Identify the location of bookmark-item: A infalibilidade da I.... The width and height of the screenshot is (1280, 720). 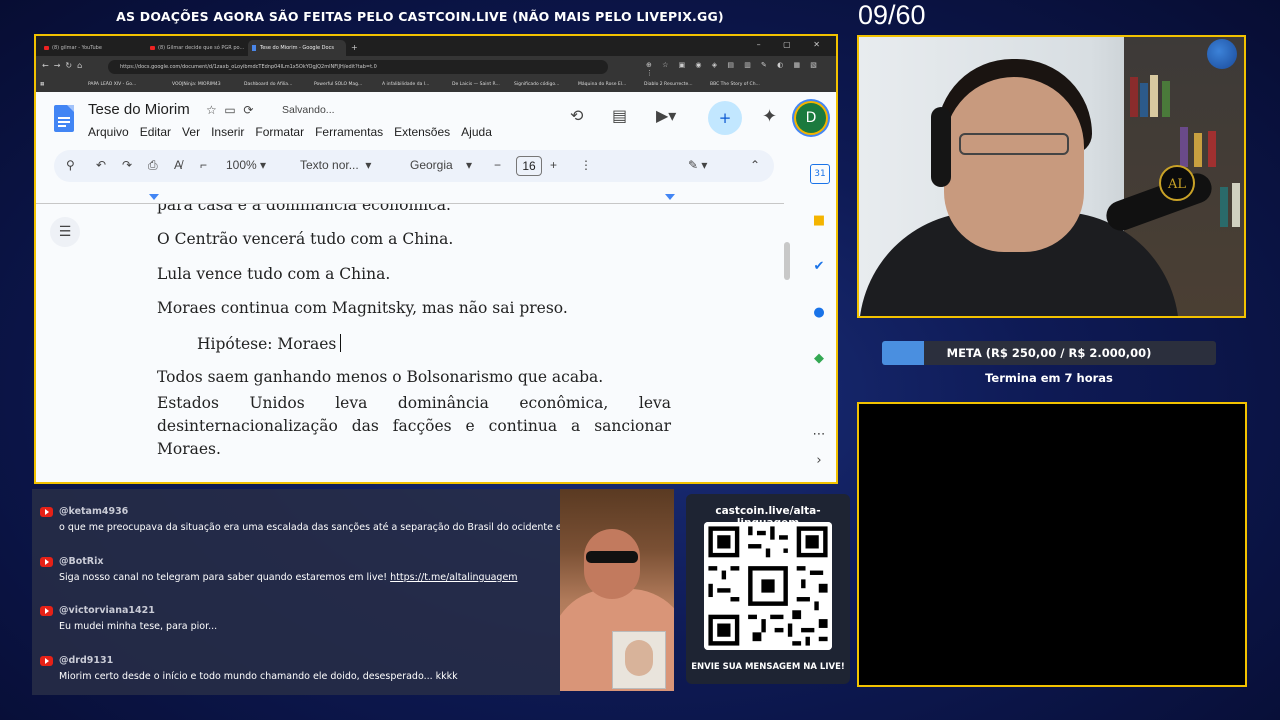
(414, 85).